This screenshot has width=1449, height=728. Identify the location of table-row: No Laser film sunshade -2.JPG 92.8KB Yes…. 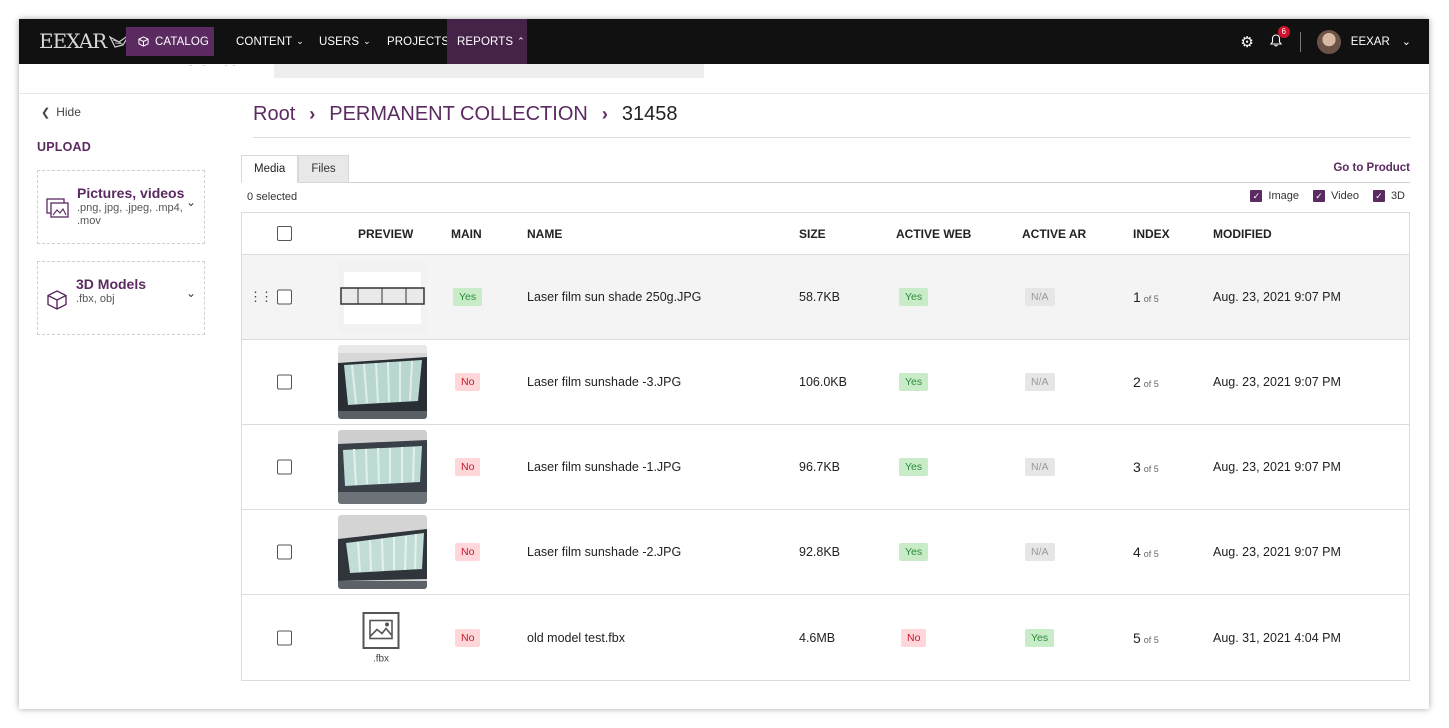
(825, 552).